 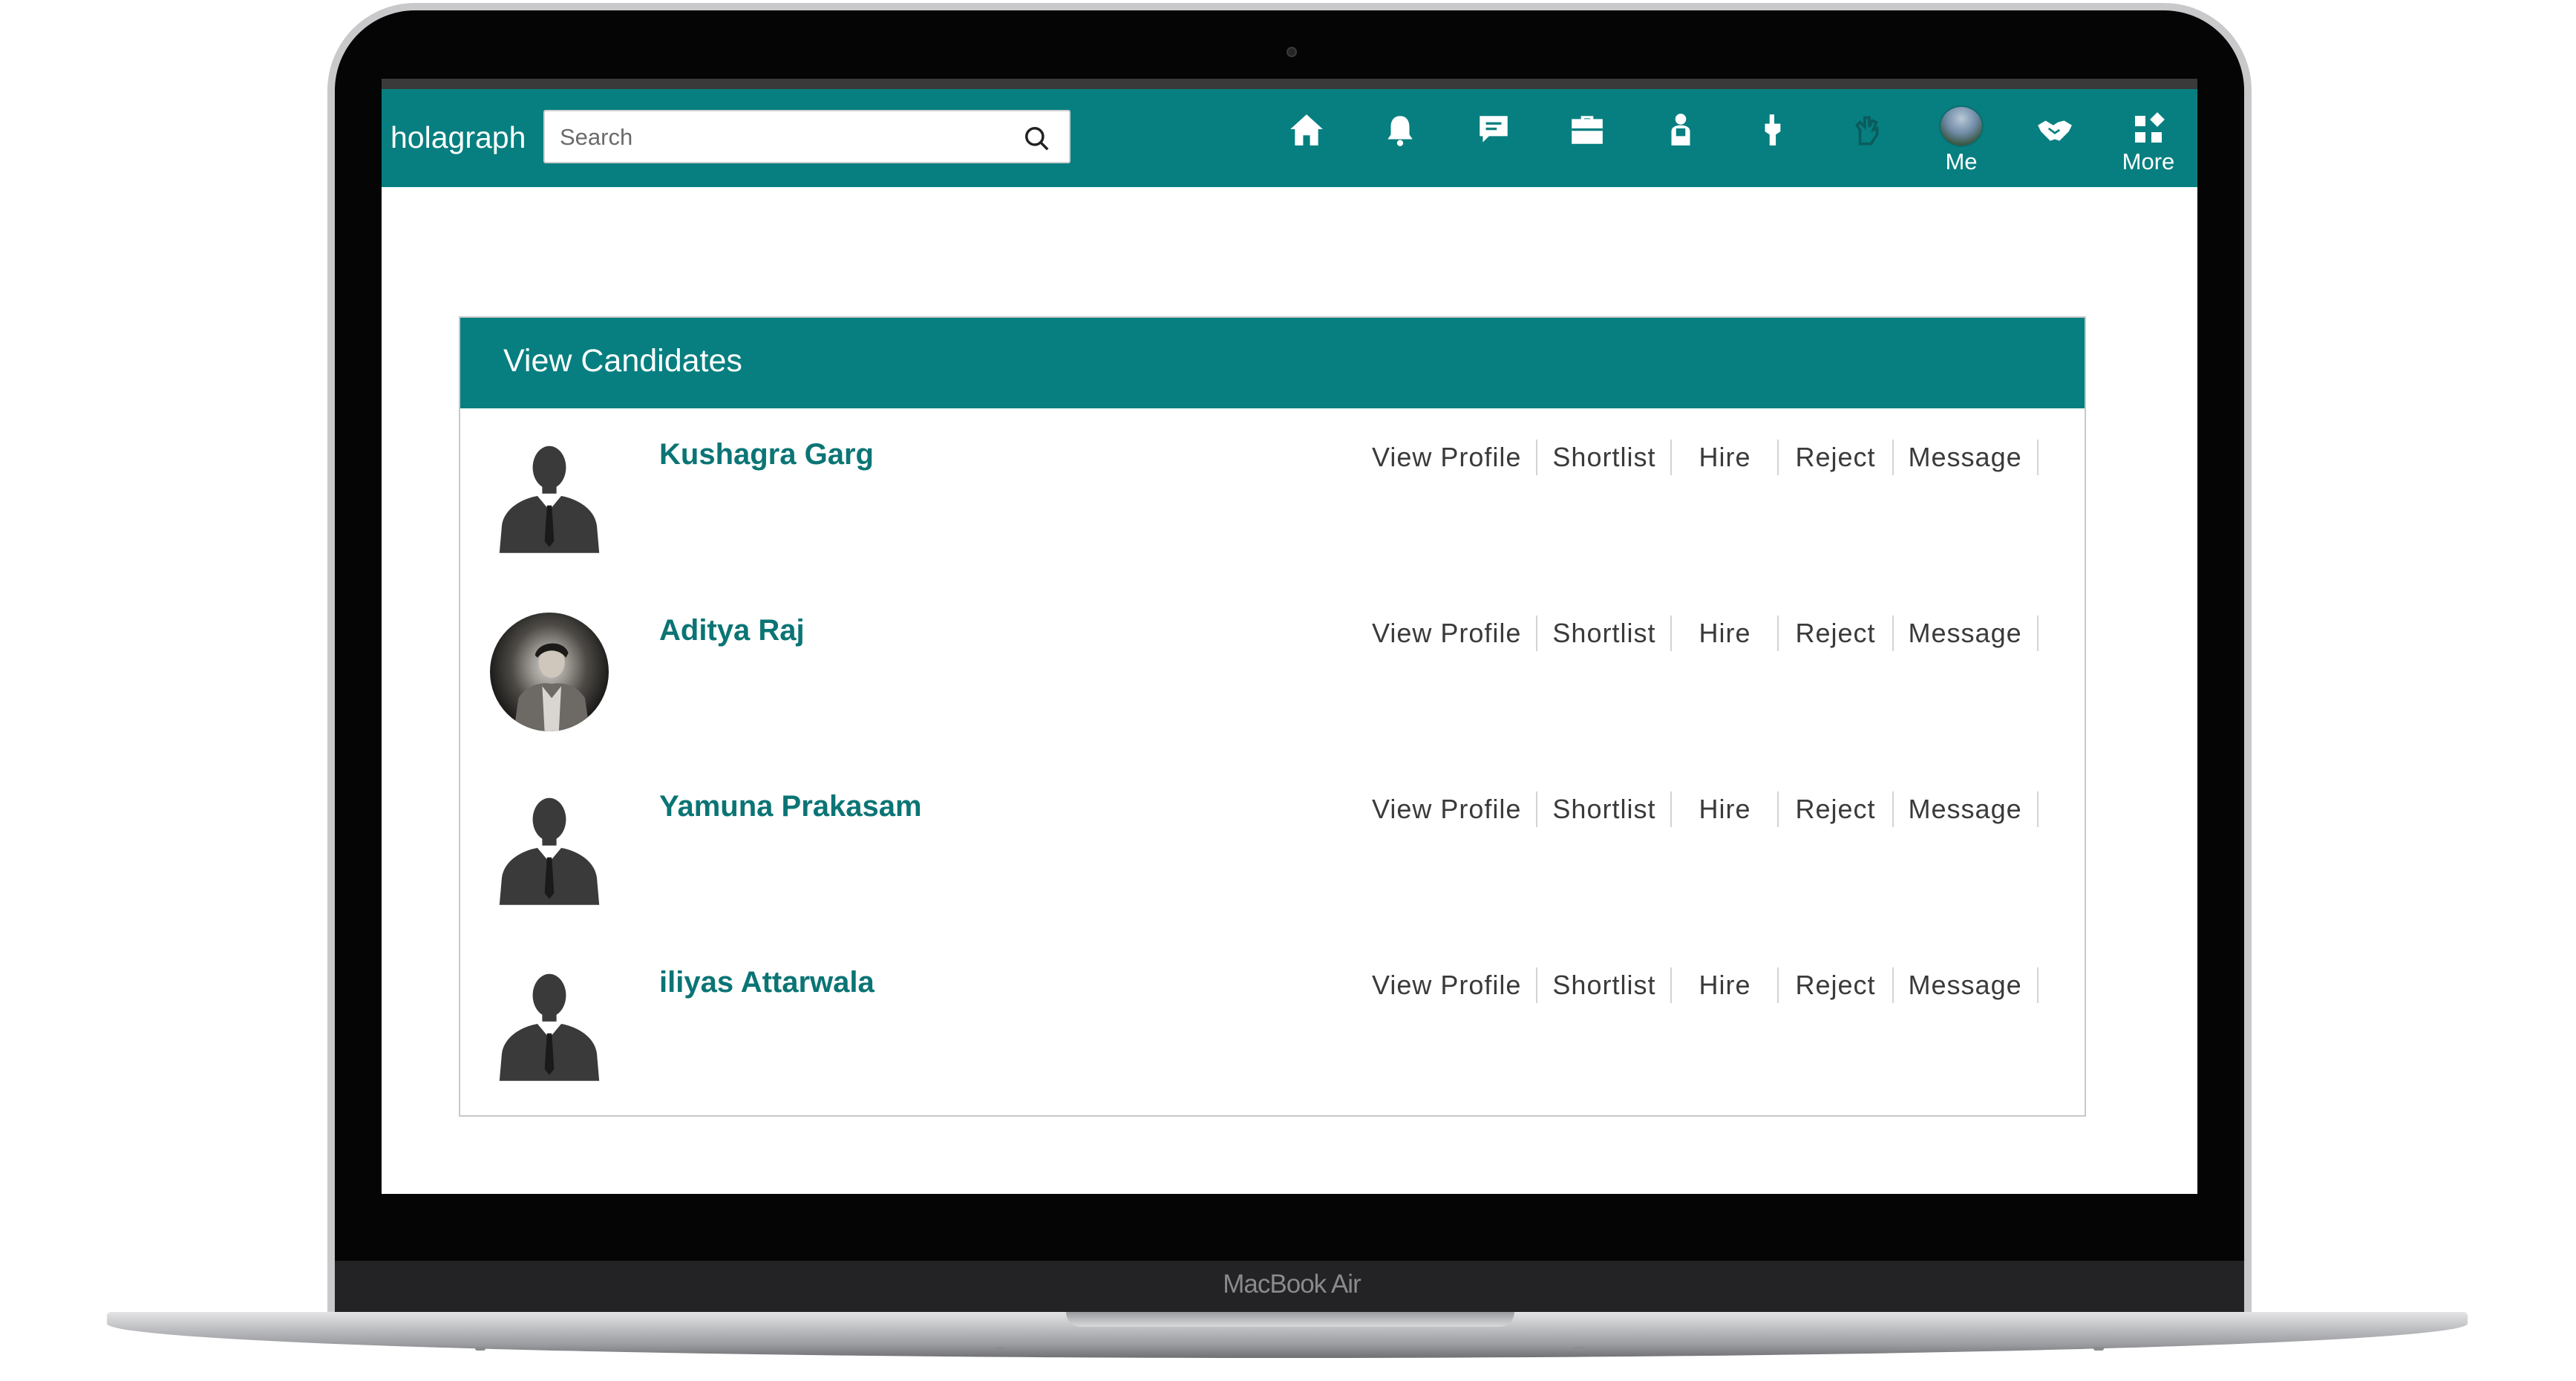 I want to click on nav-home, so click(x=1306, y=138).